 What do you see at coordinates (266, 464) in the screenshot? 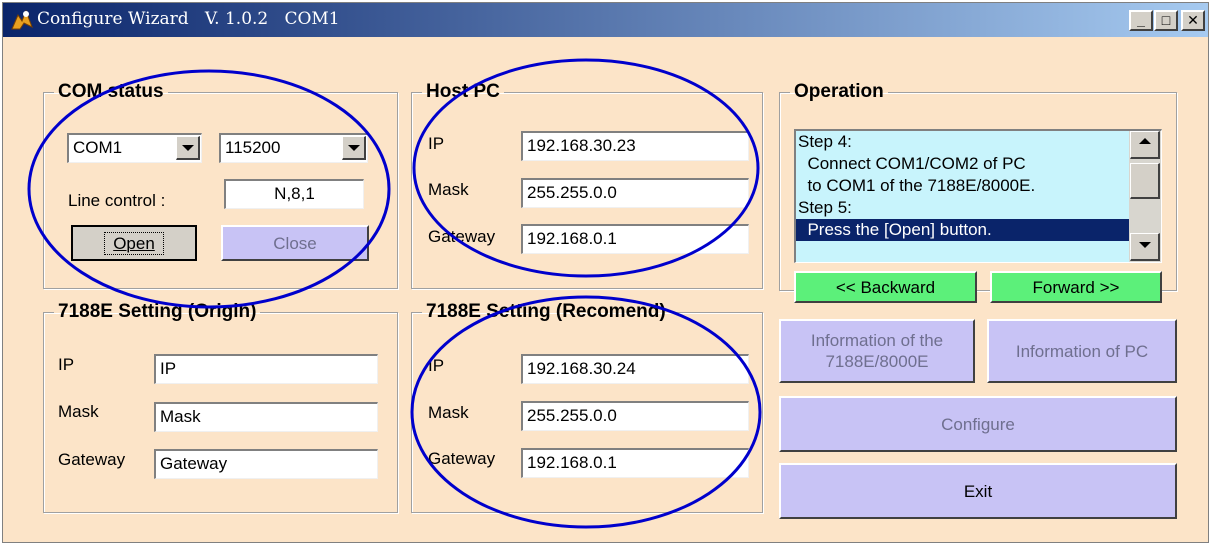
I see `origin-gateway-field: Gateway` at bounding box center [266, 464].